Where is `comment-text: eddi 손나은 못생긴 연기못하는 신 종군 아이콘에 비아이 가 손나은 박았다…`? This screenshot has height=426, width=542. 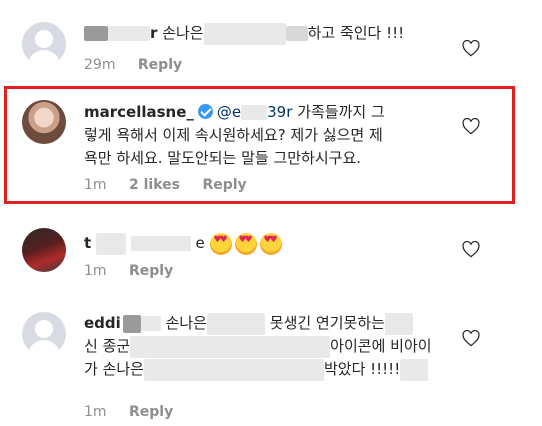 comment-text: eddi 손나은 못생긴 연기못하는 신 종군 아이콘에 비아이 가 손나은 박았다… is located at coordinates (274, 346).